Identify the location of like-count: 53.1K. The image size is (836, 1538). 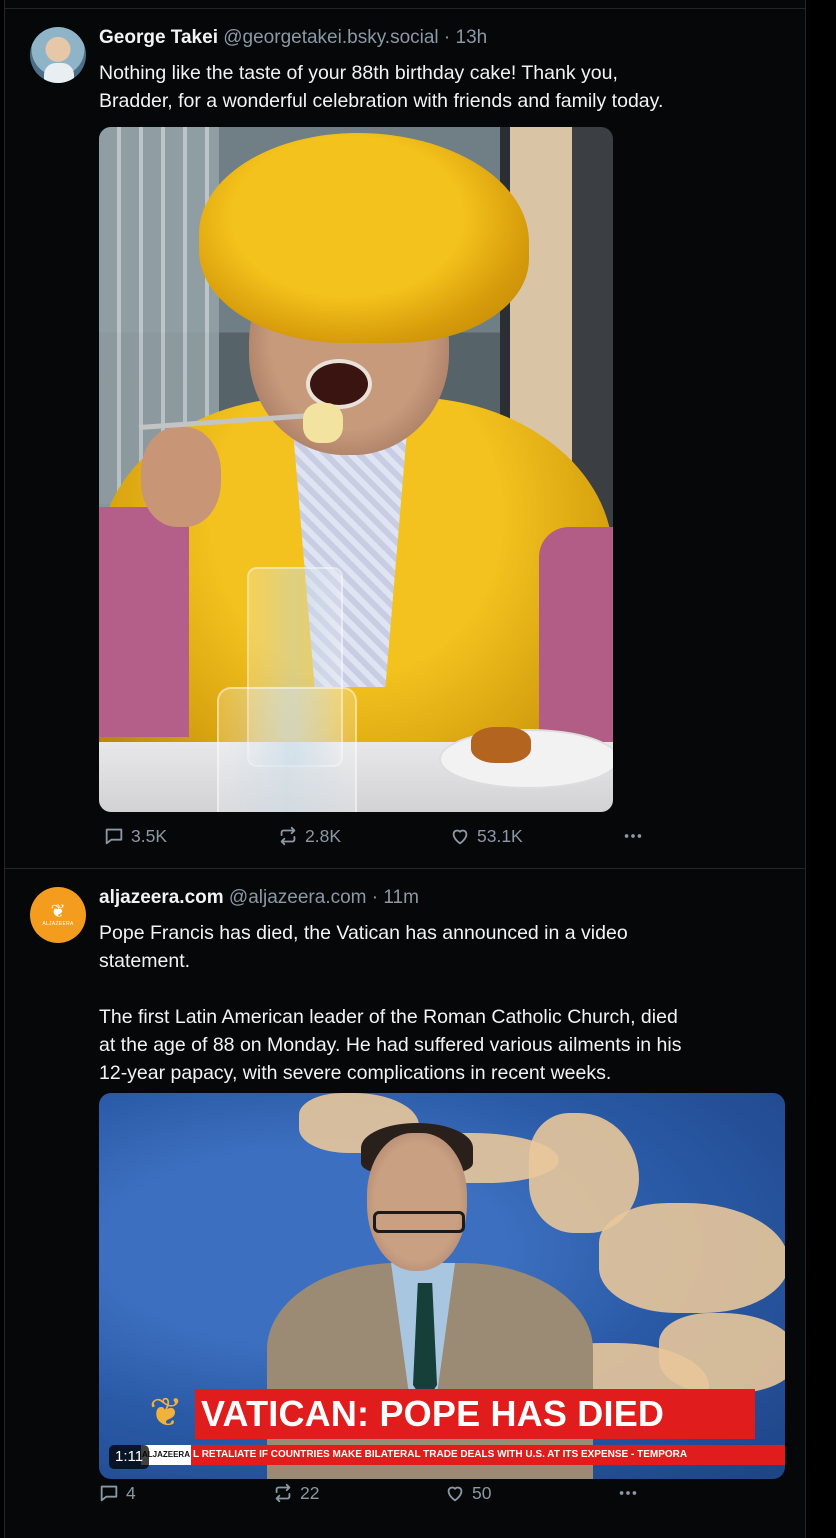
(500, 835).